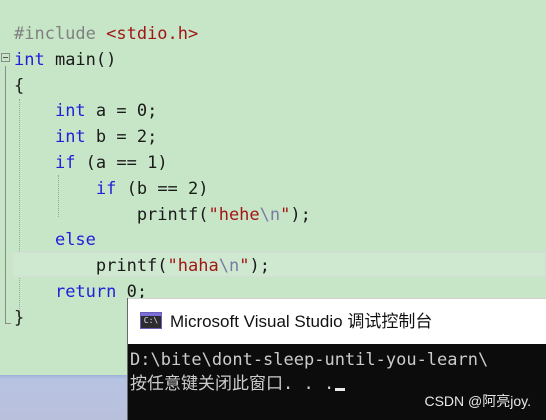  I want to click on console-output-line: D:\bite\dont-sleep-until-you-learn\, so click(309, 360).